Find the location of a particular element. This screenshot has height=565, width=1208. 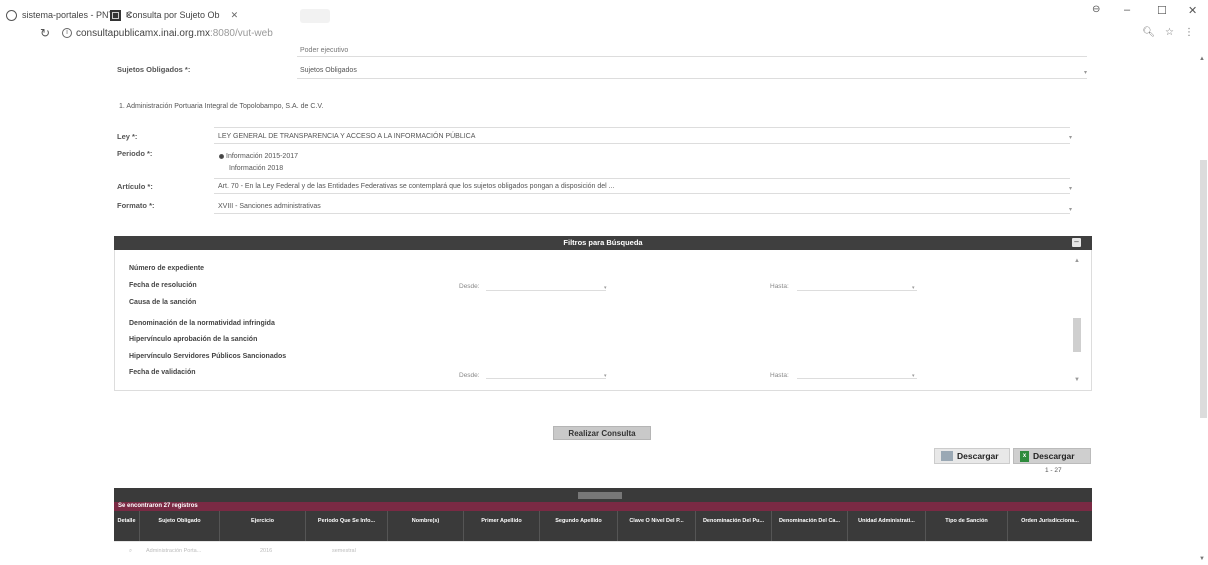

ley-label: Ley *: is located at coordinates (127, 136).